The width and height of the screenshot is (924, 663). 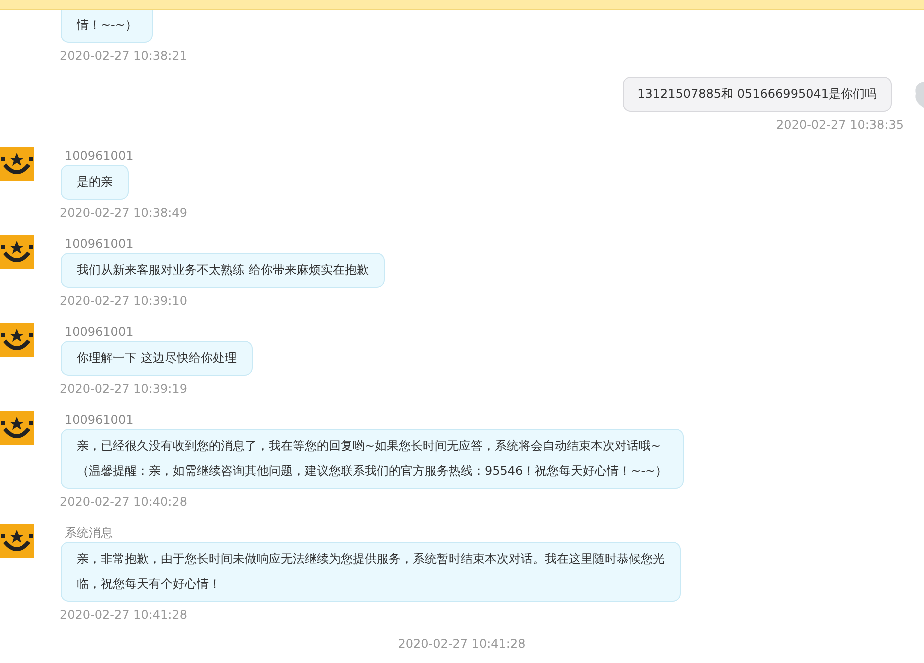 I want to click on message-time: 2020-02-27 10:38:49, so click(x=124, y=213).